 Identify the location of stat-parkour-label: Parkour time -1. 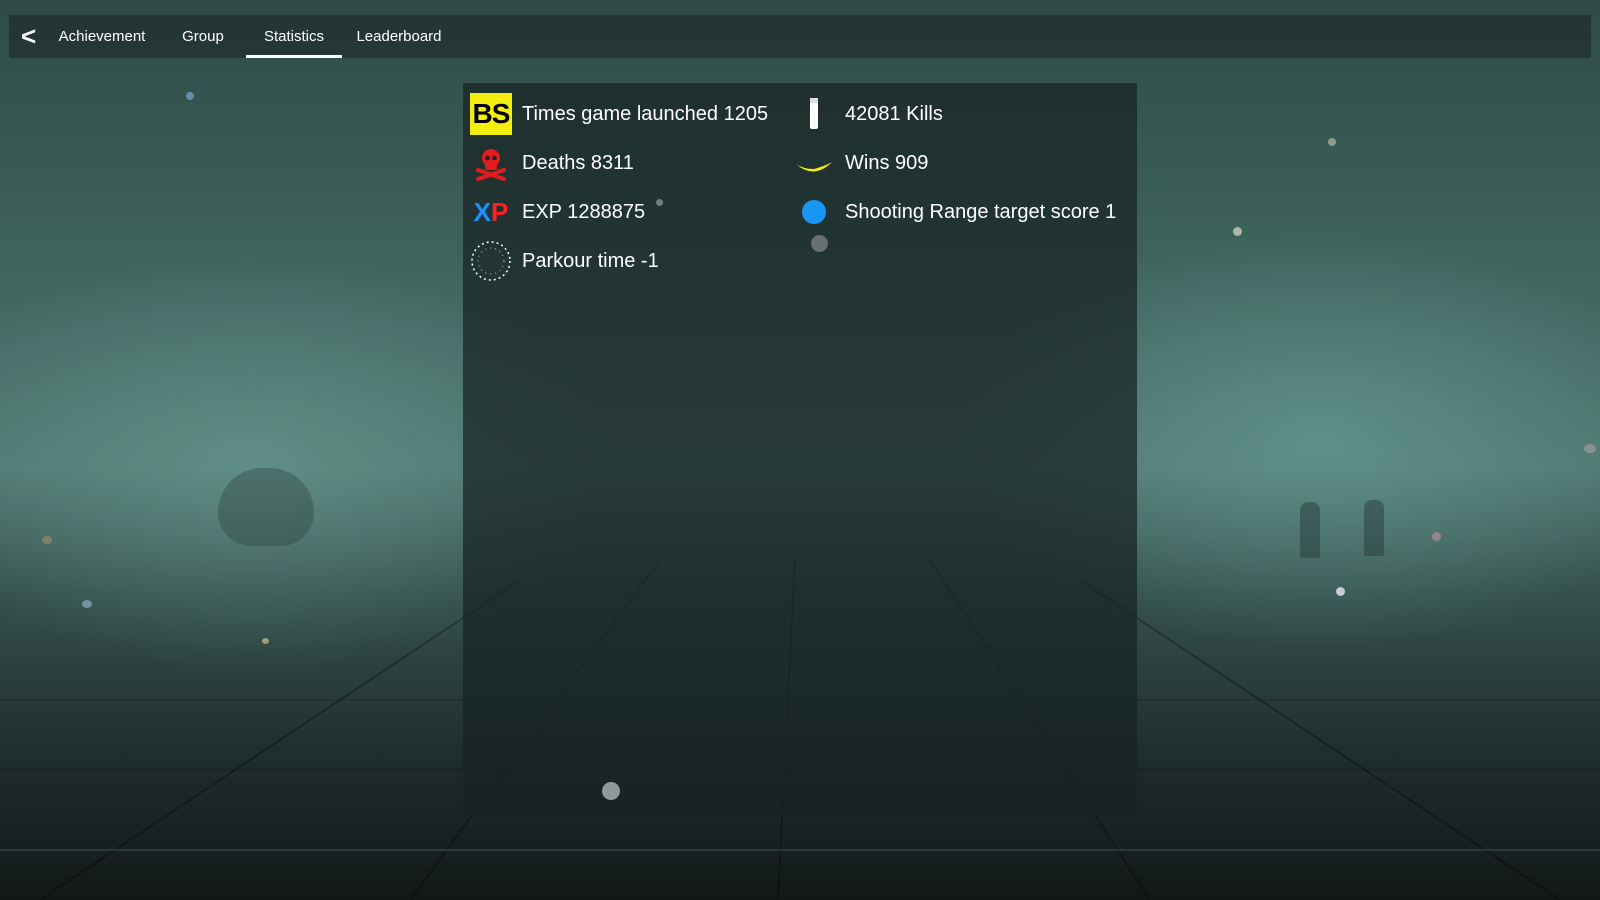
(590, 261).